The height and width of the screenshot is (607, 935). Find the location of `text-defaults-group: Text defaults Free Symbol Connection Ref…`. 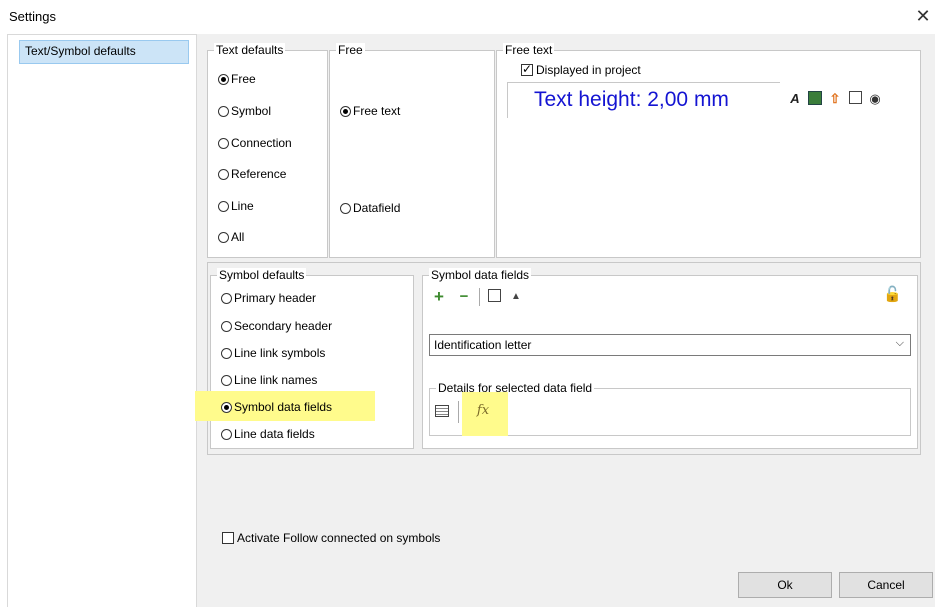

text-defaults-group: Text defaults Free Symbol Connection Ref… is located at coordinates (267, 150).